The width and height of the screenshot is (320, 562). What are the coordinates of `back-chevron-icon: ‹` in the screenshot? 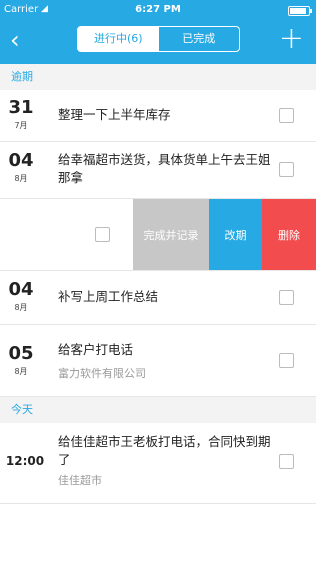 It's located at (15, 40).